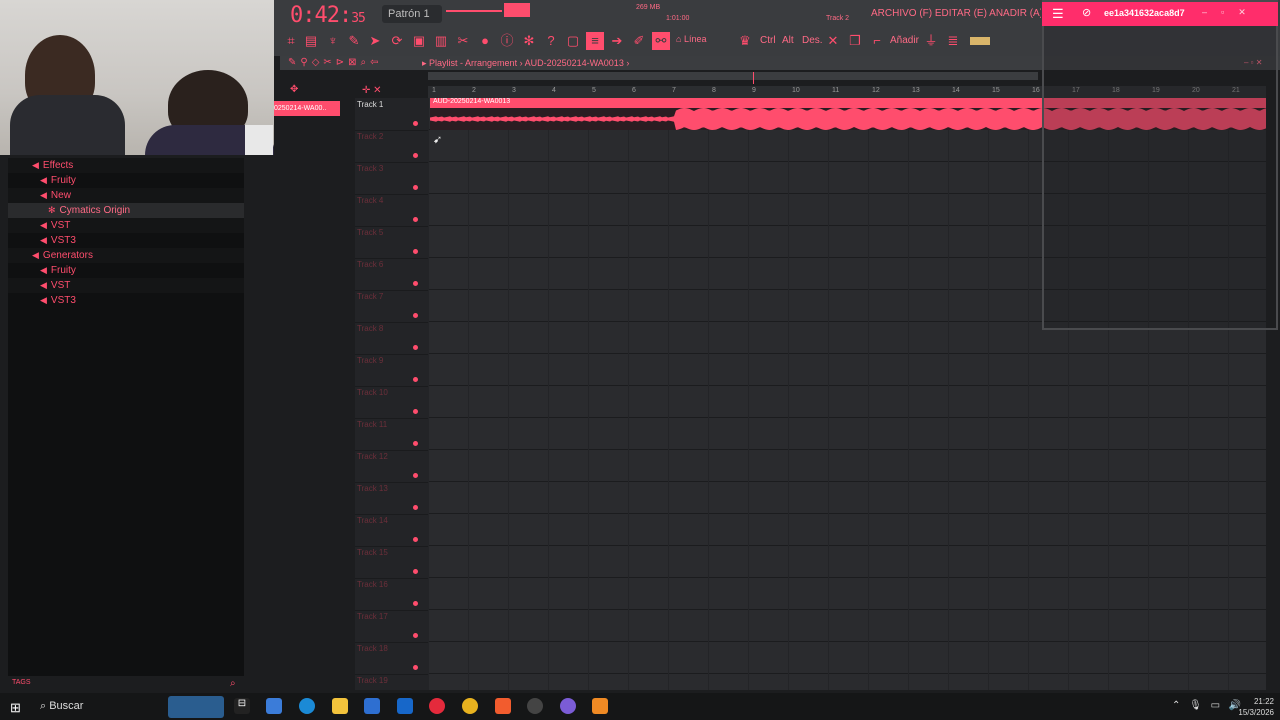 The image size is (1280, 720). I want to click on file-icon: ▤, so click(311, 41).